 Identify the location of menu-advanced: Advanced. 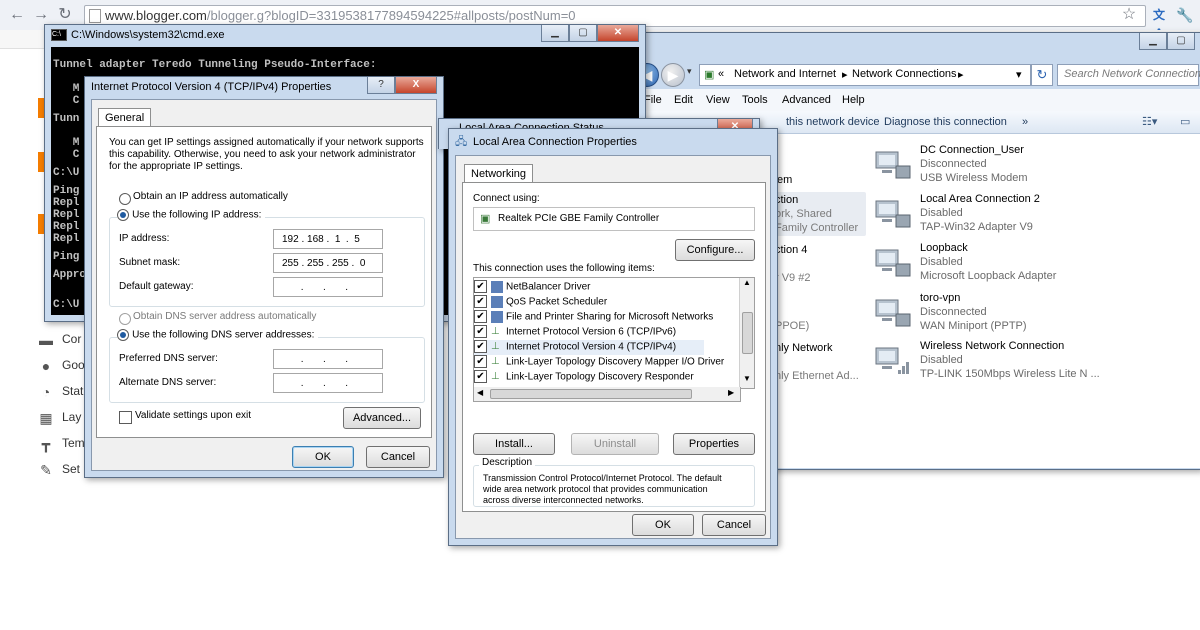
(806, 100).